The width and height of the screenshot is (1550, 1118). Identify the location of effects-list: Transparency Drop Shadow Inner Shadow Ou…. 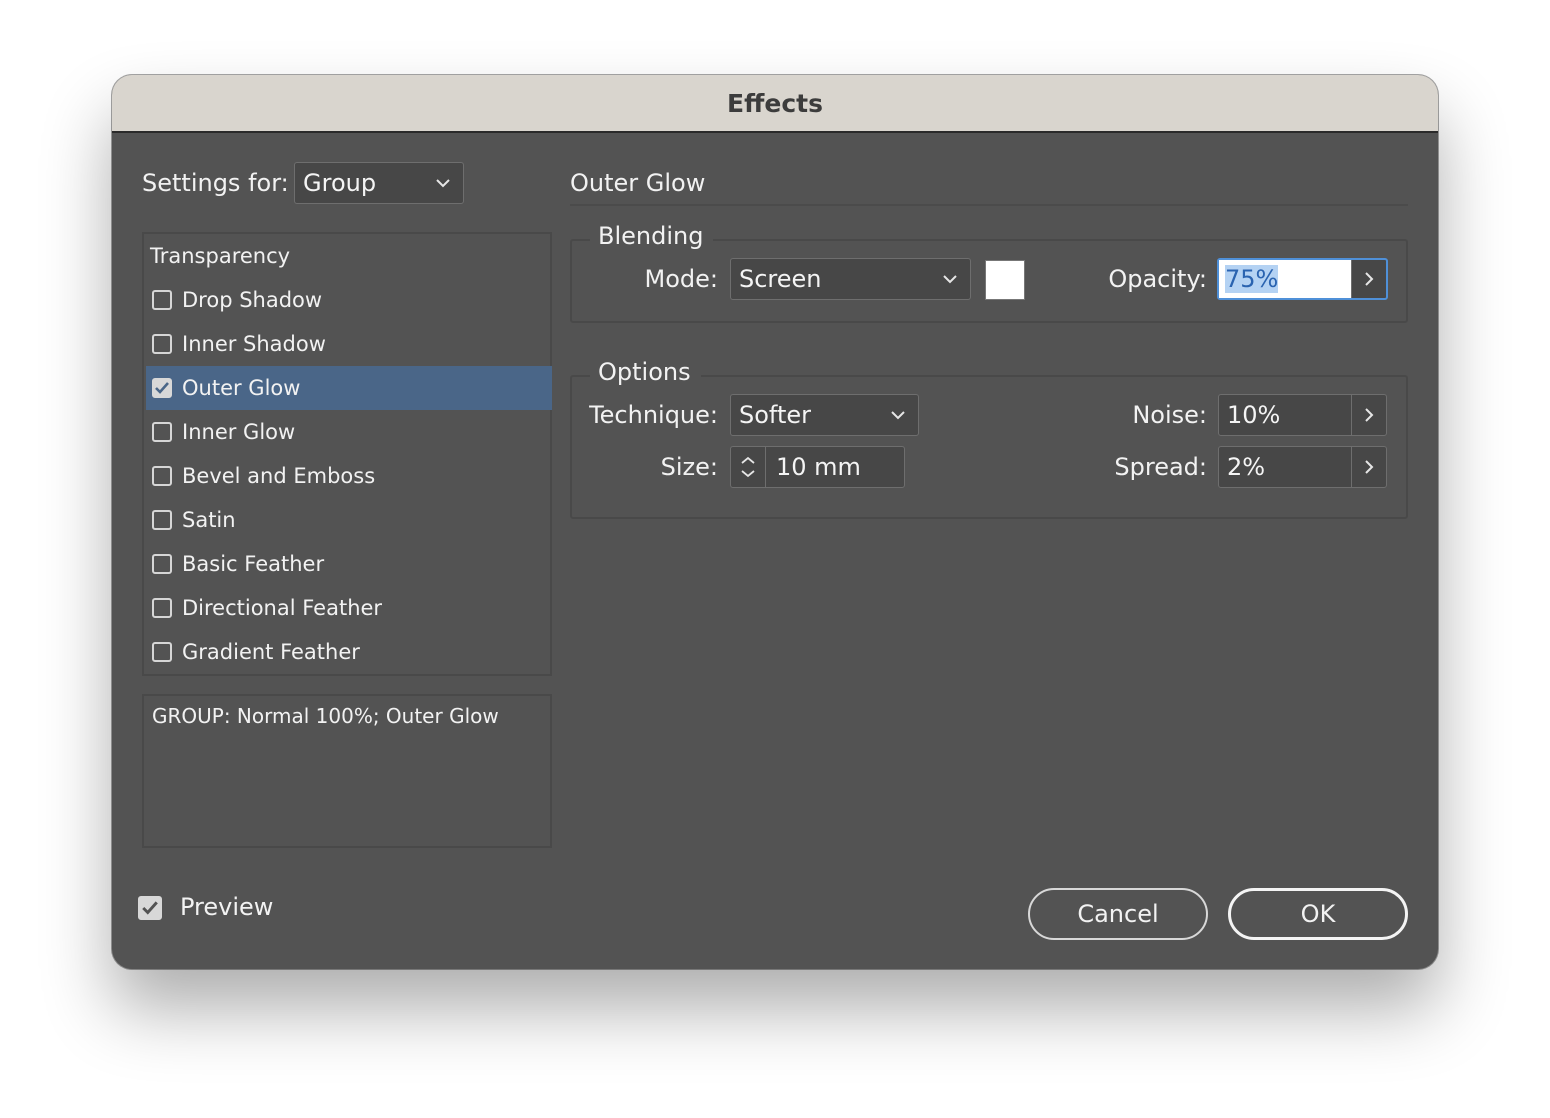
(347, 454).